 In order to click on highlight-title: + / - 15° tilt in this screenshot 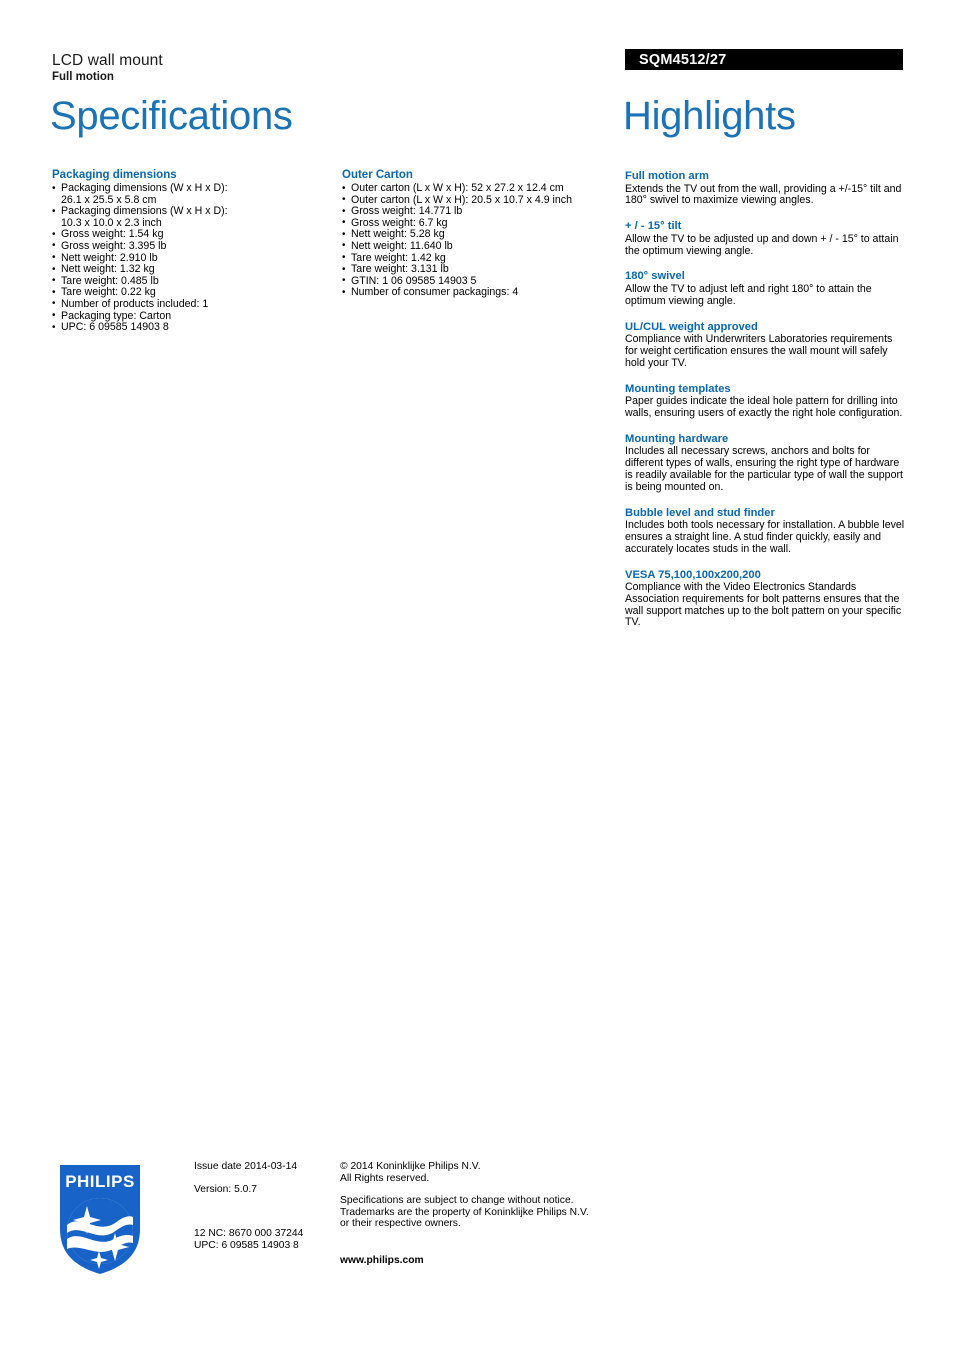, I will do `click(653, 226)`.